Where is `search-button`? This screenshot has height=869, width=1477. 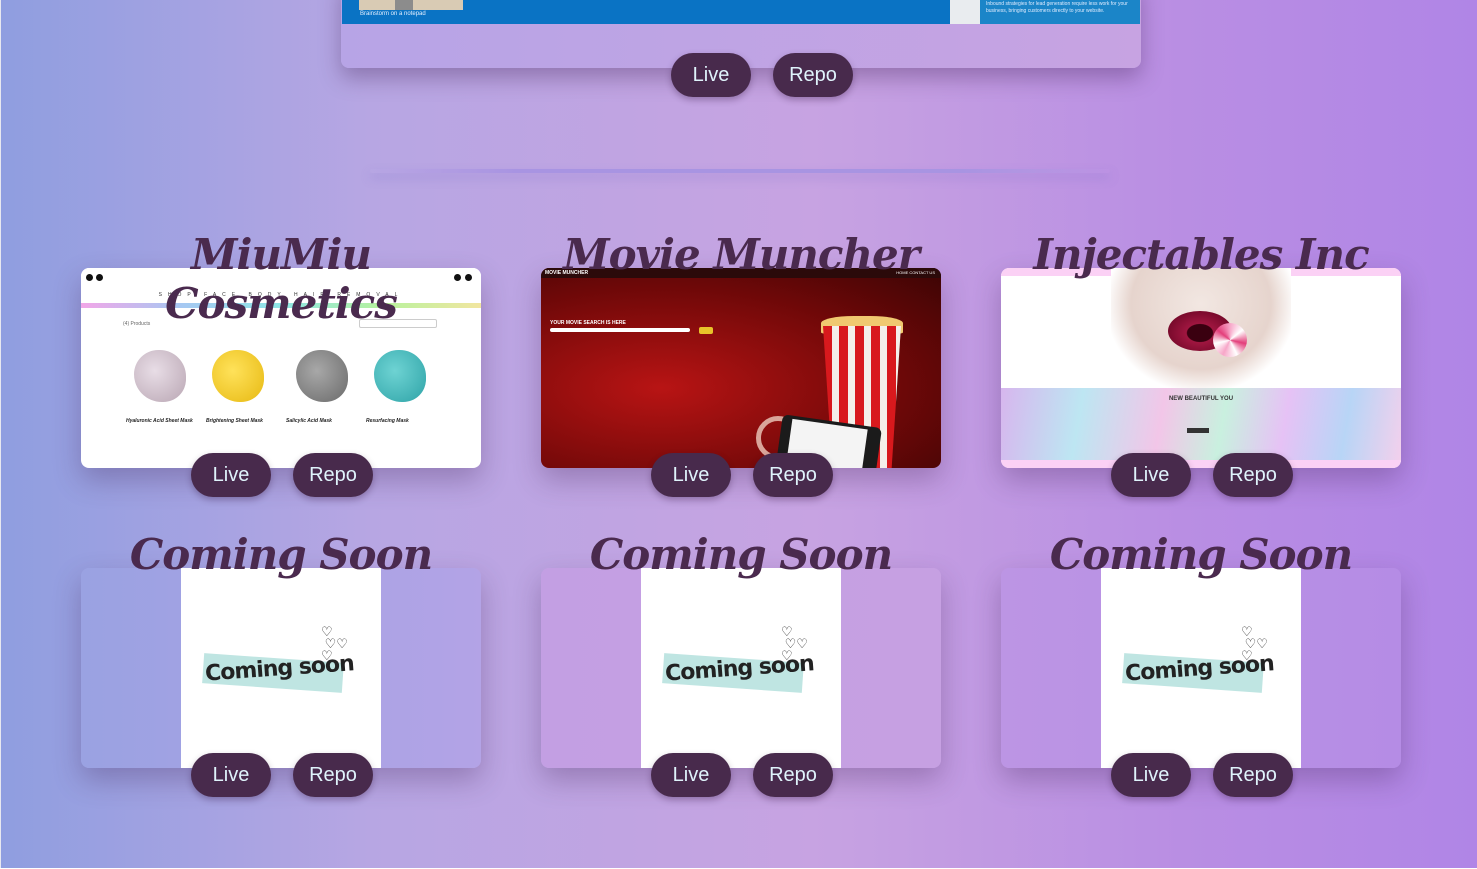
search-button is located at coordinates (706, 330).